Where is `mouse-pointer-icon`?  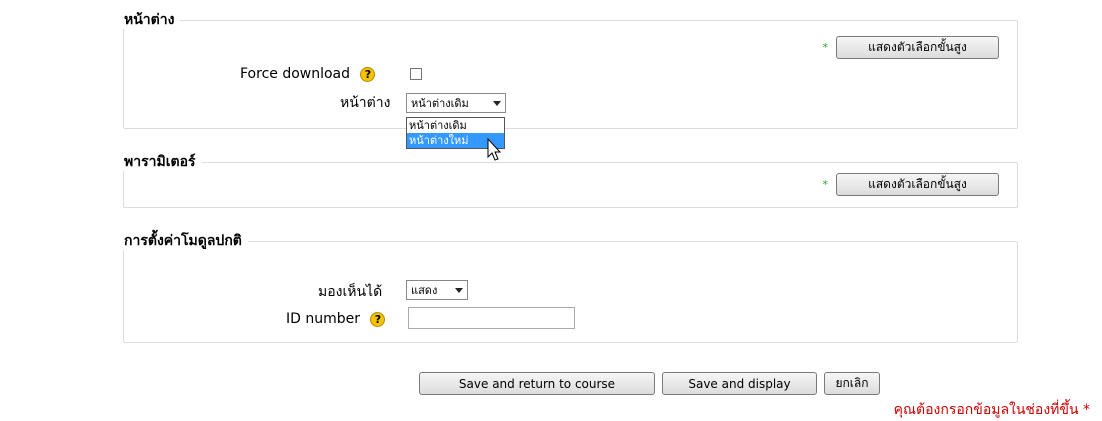
mouse-pointer-icon is located at coordinates (494, 149).